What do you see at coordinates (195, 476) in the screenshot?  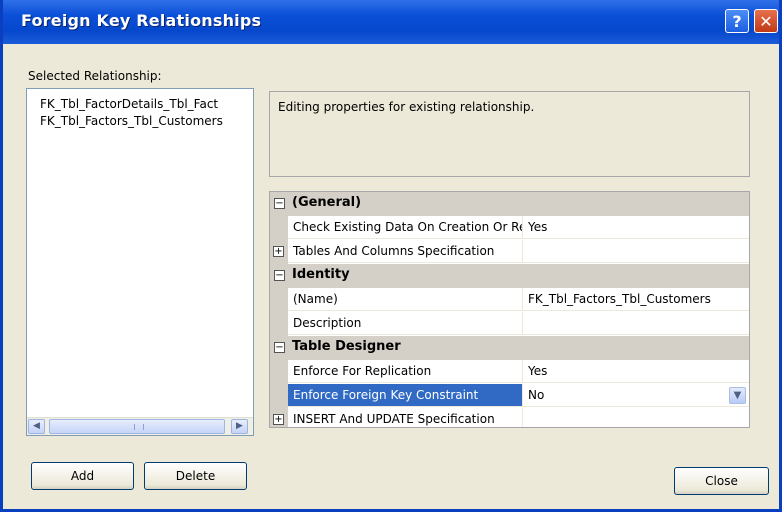 I see `delete-button: Delete` at bounding box center [195, 476].